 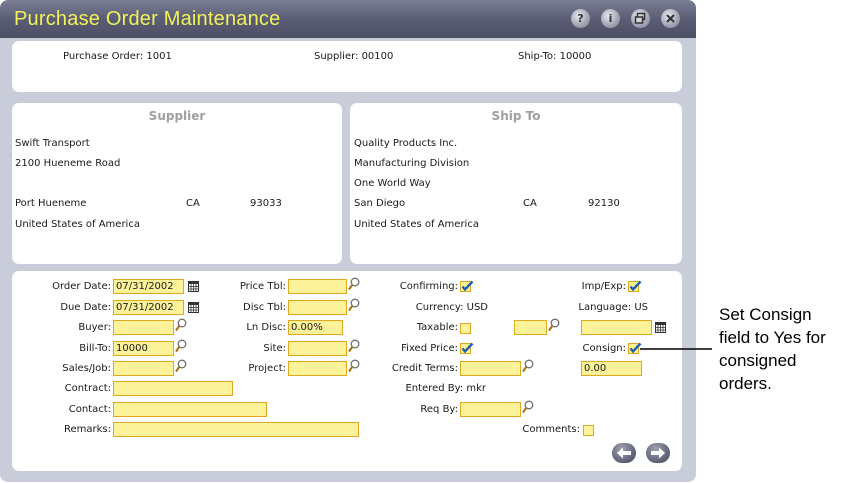 I want to click on arrow-right-icon, so click(x=658, y=453).